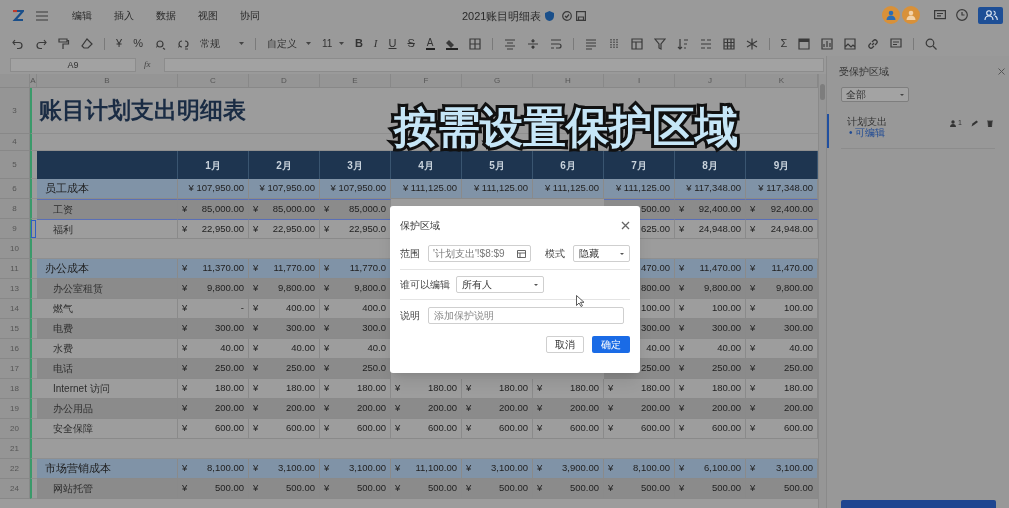 Image resolution: width=1009 pixels, height=508 pixels. Describe the element at coordinates (864, 72) in the screenshot. I see `panel-title: 受保护区域` at that location.